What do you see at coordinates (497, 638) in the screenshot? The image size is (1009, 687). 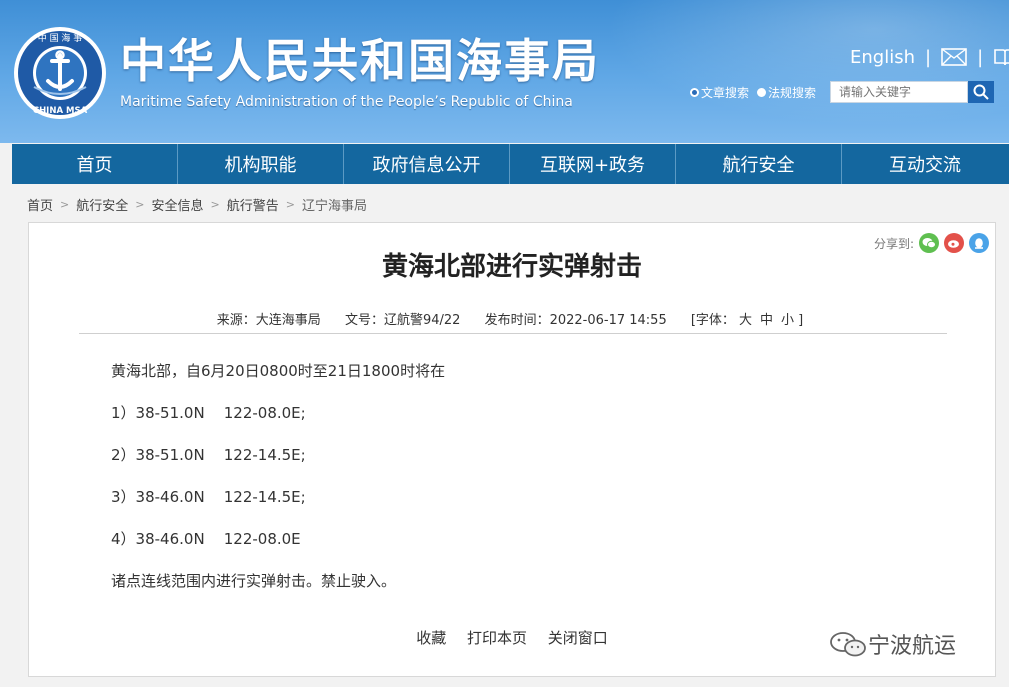 I see `print-link: 打印本页` at bounding box center [497, 638].